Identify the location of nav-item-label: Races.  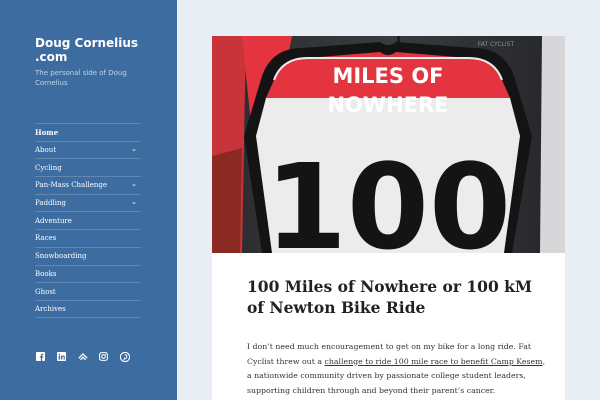
(45, 238).